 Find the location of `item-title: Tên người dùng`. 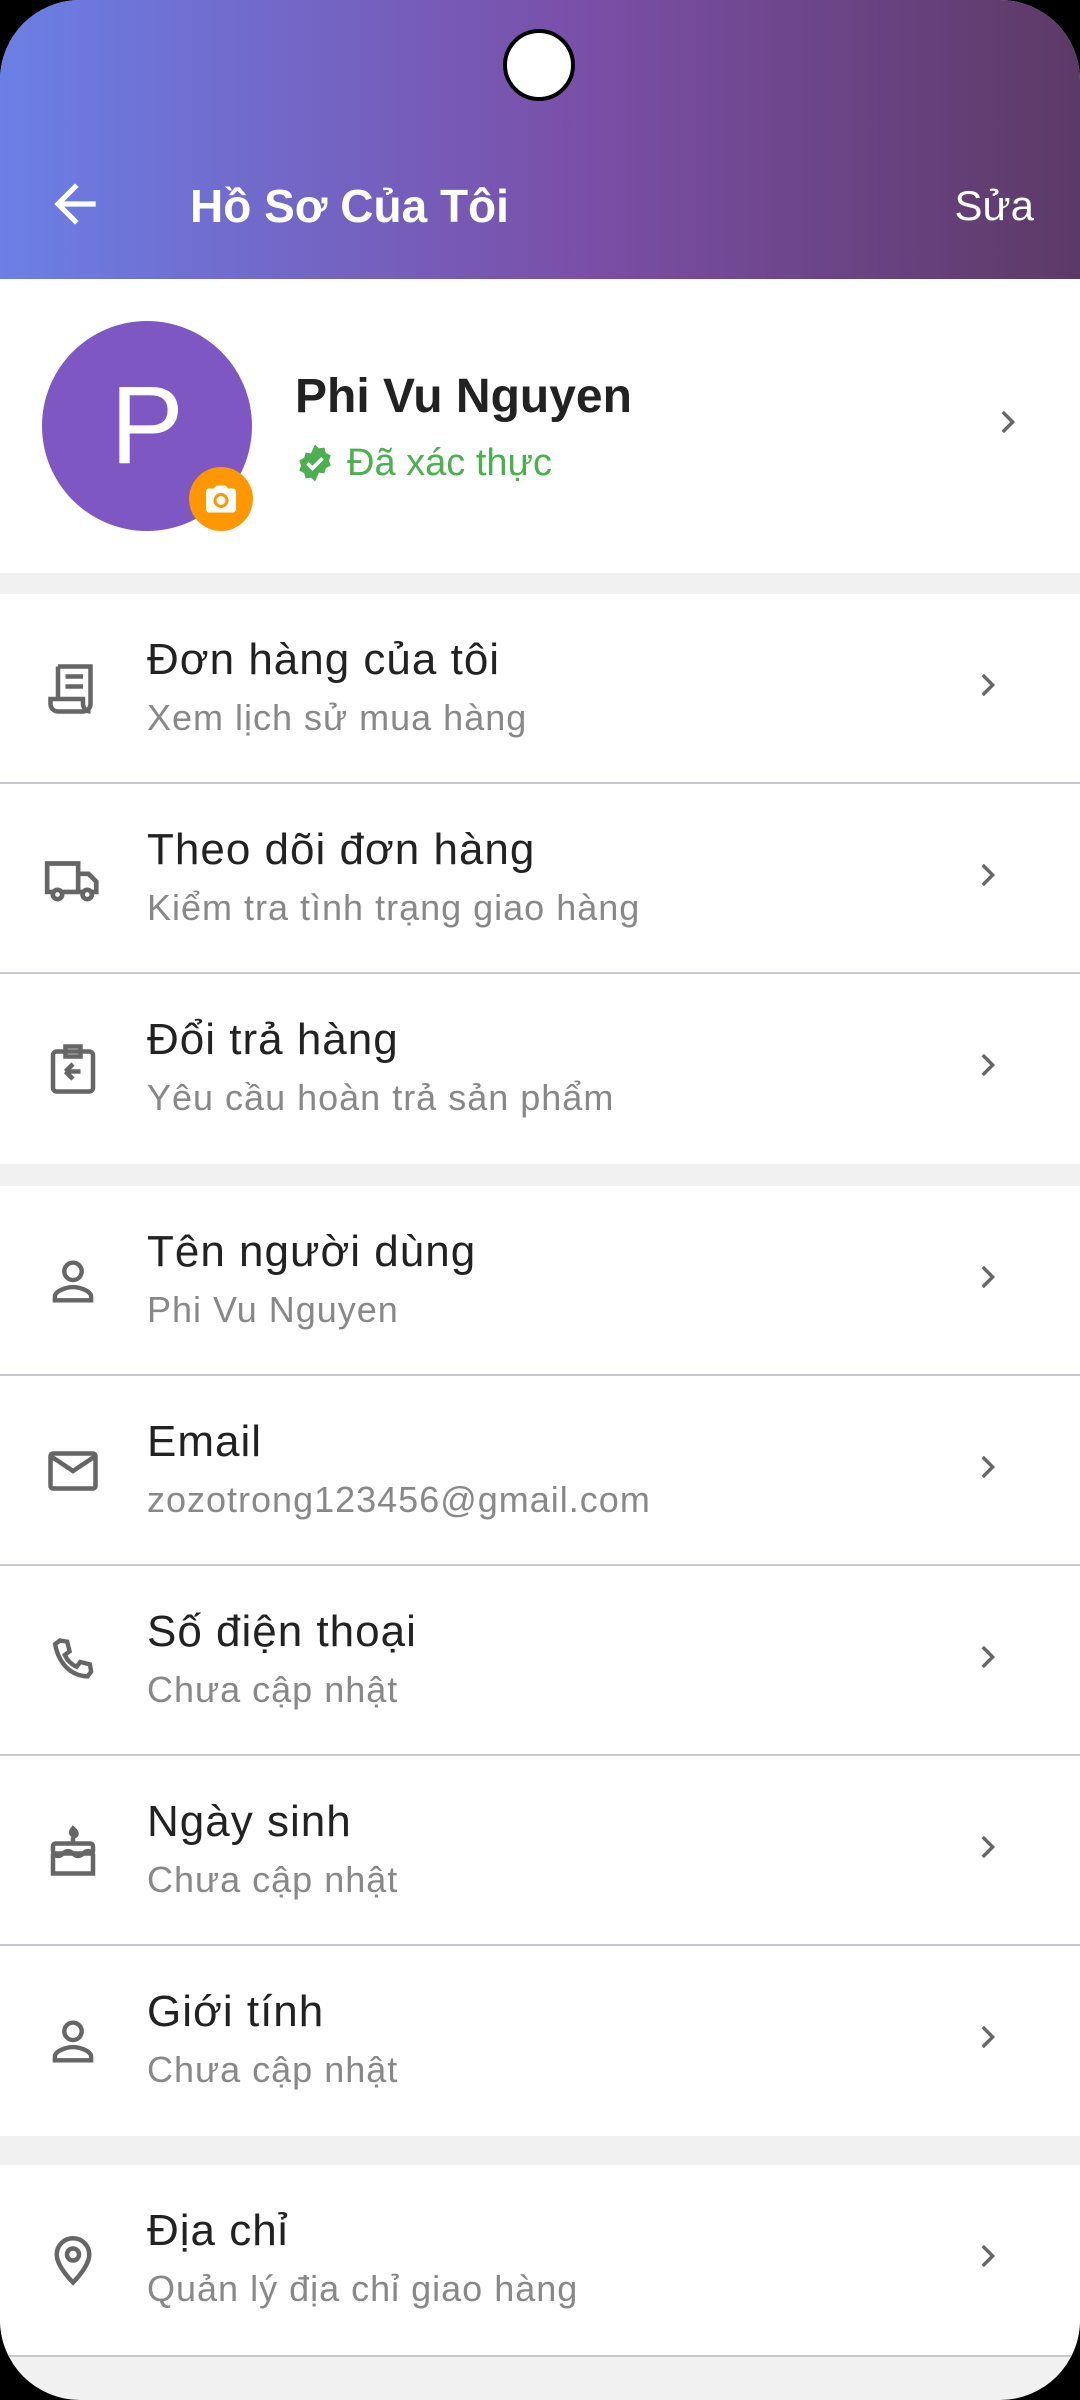

item-title: Tên người dùng is located at coordinates (312, 1251).